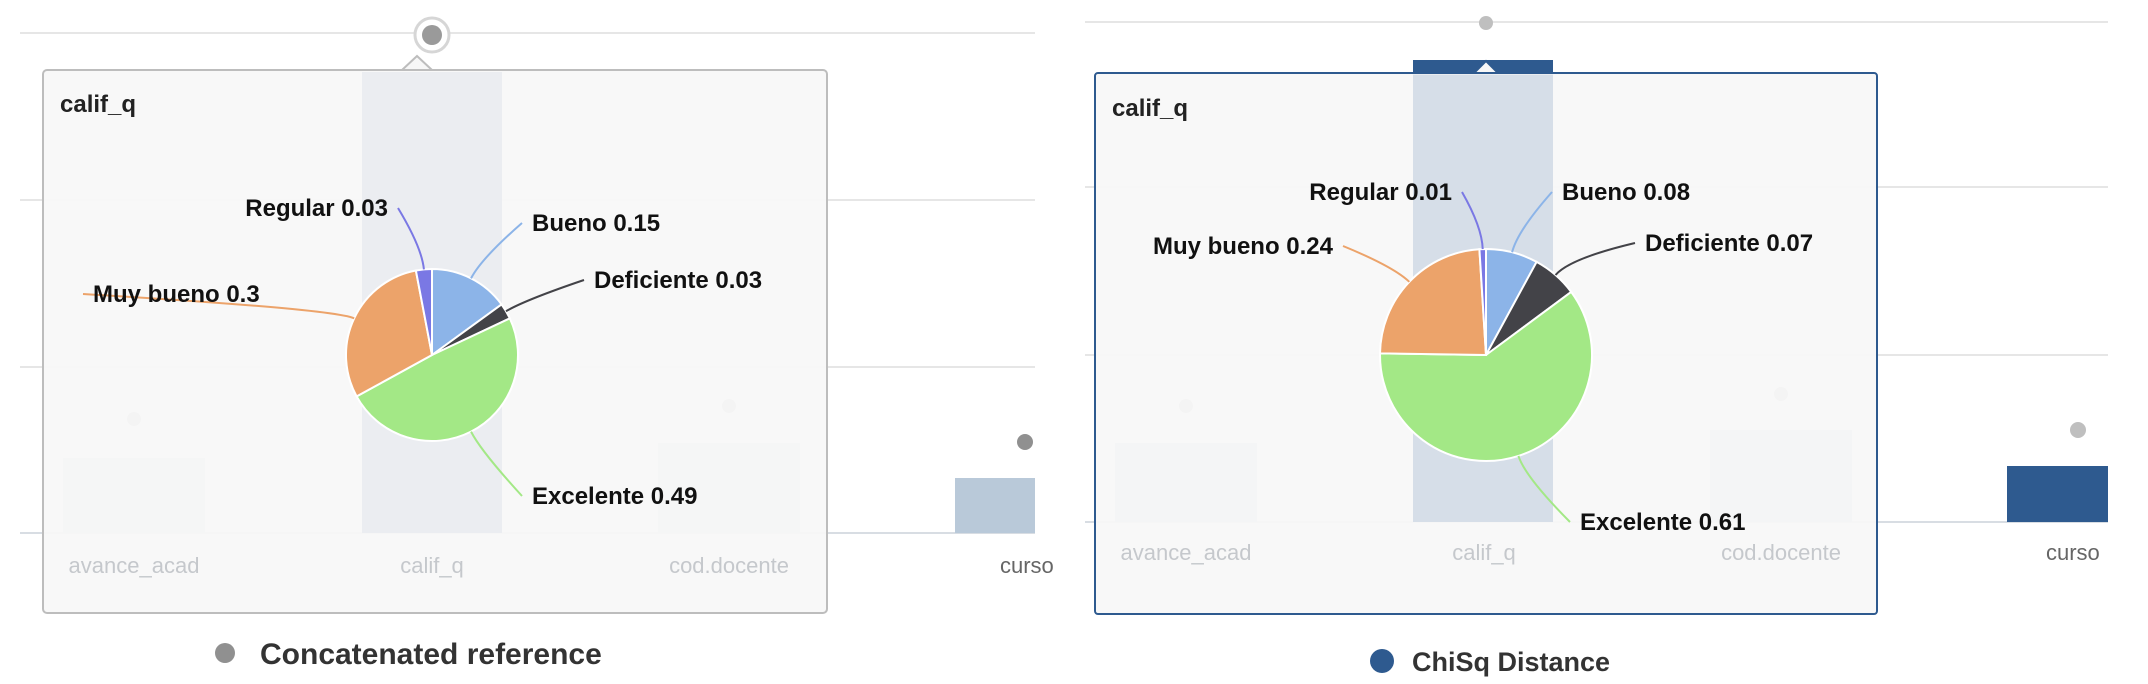  What do you see at coordinates (1662, 522) in the screenshot?
I see `data-label-excelente: Excelente 0.61` at bounding box center [1662, 522].